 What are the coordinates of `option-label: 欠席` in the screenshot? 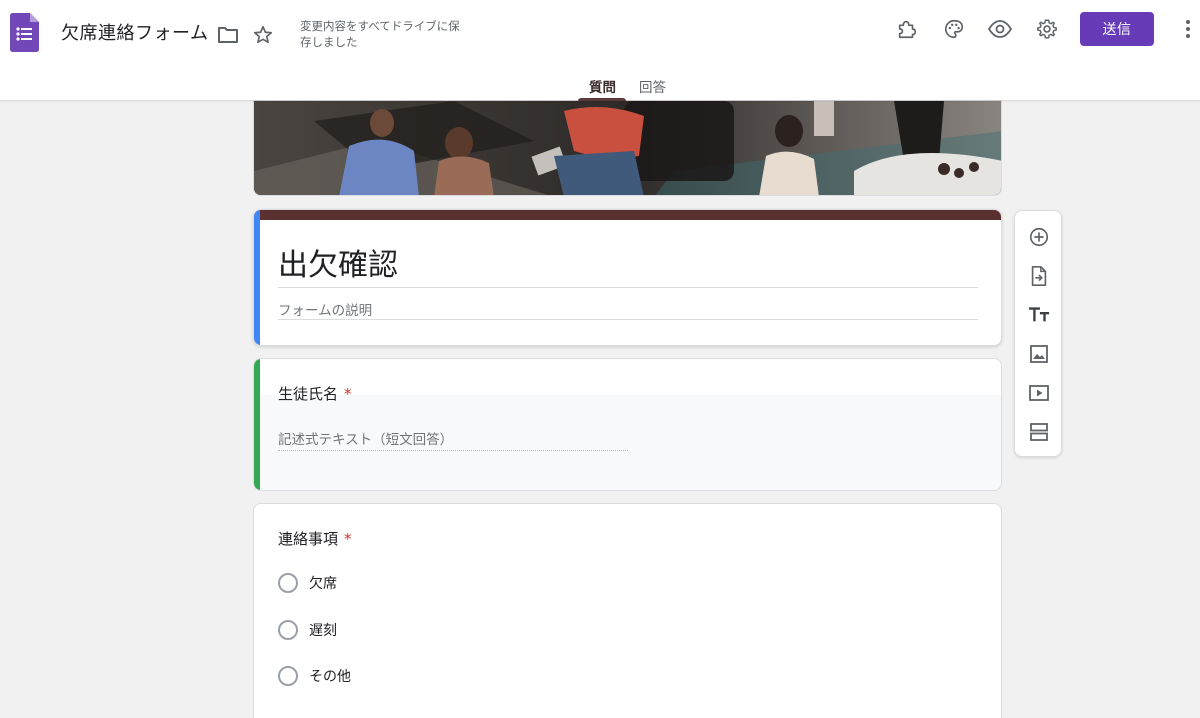 It's located at (323, 584).